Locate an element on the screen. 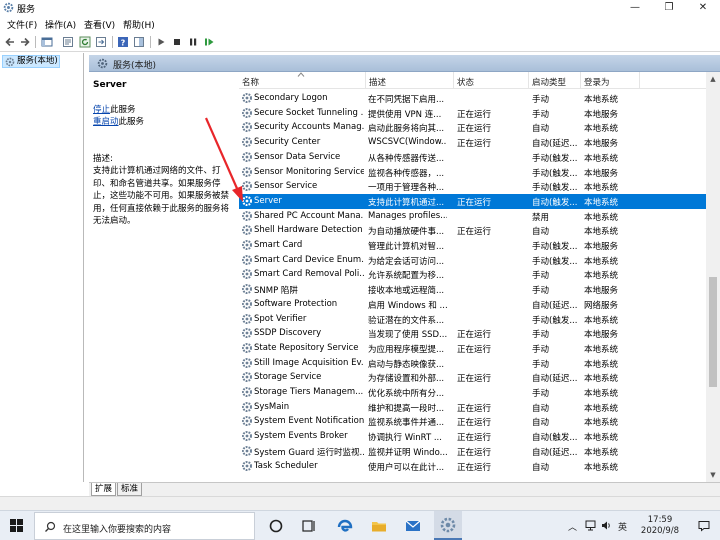 This screenshot has width=720, height=540. service-row: Secondary Logon 在不同凭据下启用... 手动 本地系统 is located at coordinates (472, 98).